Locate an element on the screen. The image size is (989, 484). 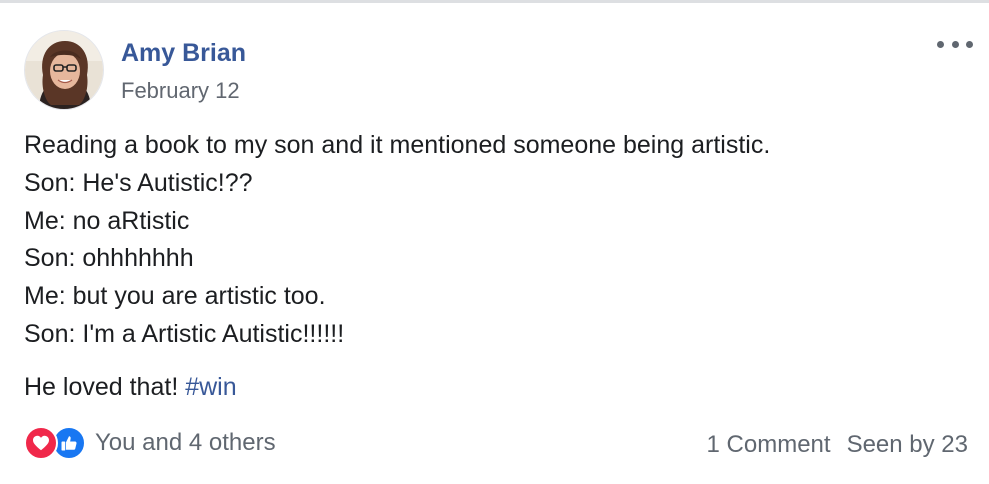
post-closing: He loved that! #win is located at coordinates (130, 387).